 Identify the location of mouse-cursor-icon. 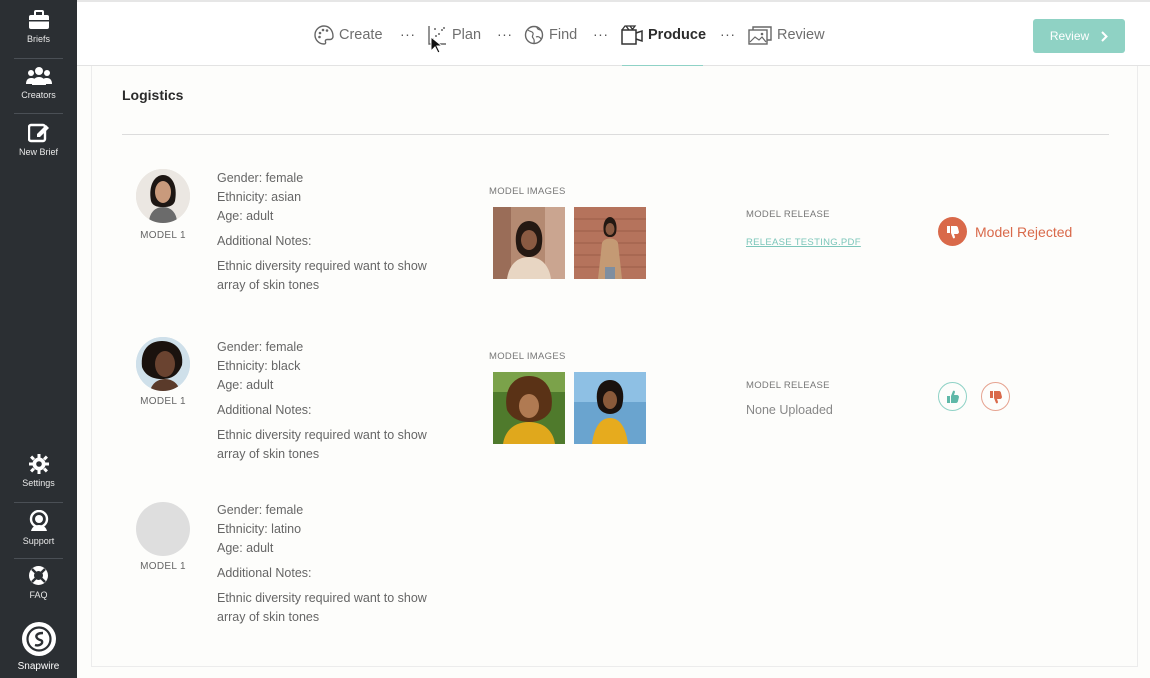
(436, 45).